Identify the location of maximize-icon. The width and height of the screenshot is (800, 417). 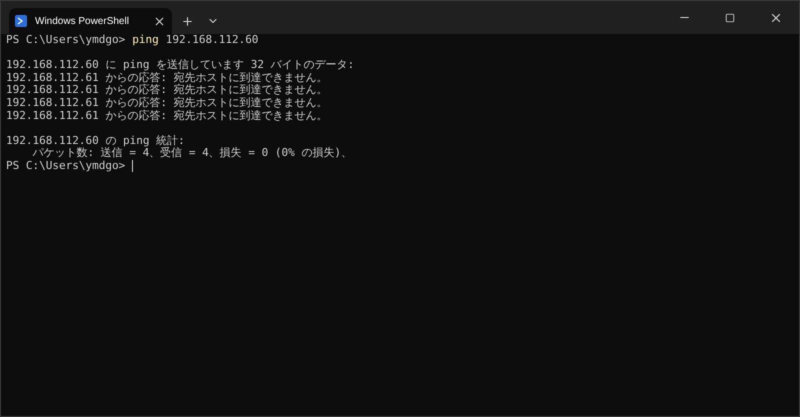
(730, 17).